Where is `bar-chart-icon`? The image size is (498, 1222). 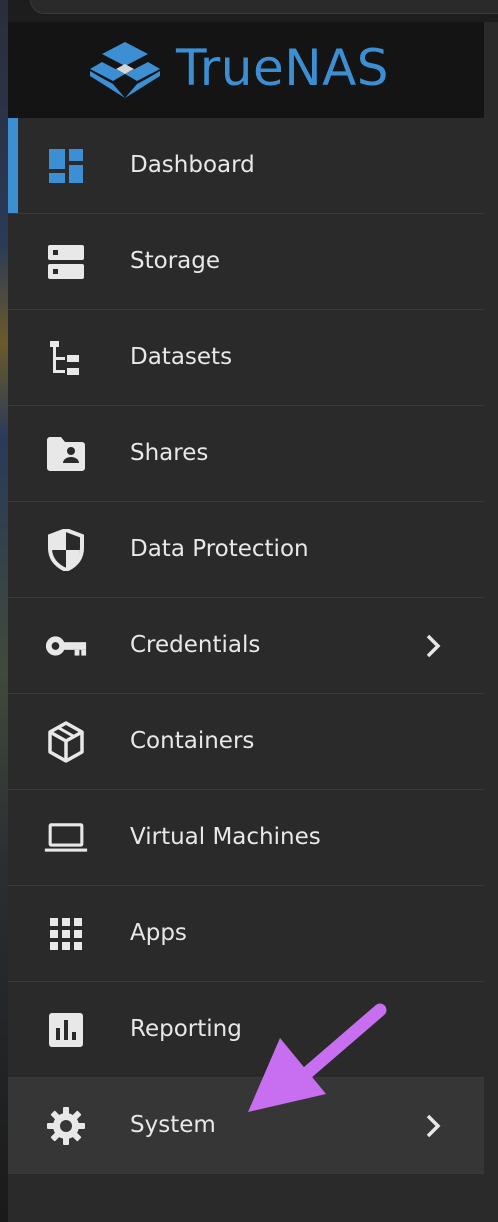
bar-chart-icon is located at coordinates (66, 1030).